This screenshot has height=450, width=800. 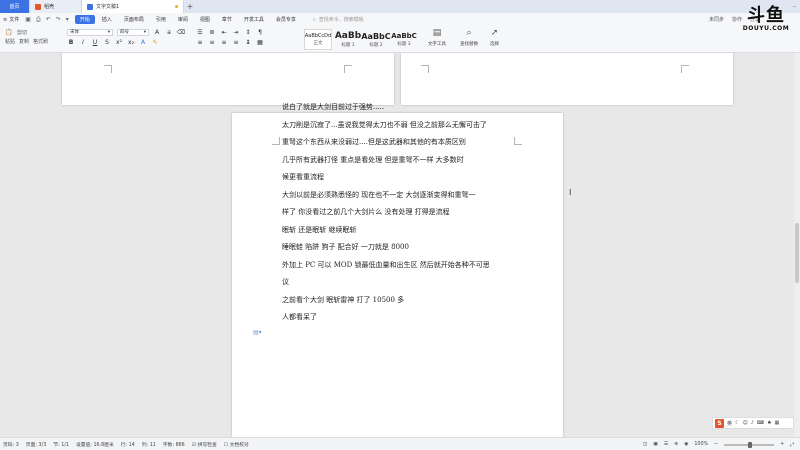 What do you see at coordinates (161, 19) in the screenshot?
I see `menu-references: 引用` at bounding box center [161, 19].